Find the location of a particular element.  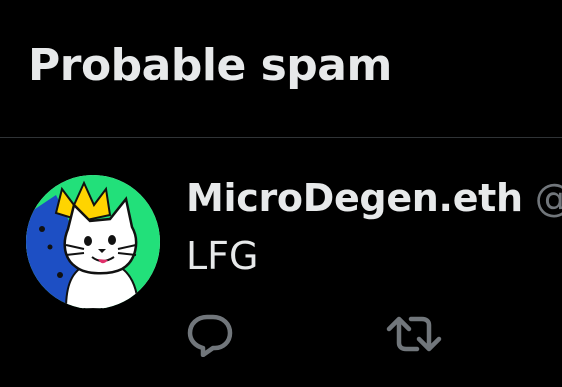

author-line: MicroDegen.eth @ is located at coordinates (374, 198).